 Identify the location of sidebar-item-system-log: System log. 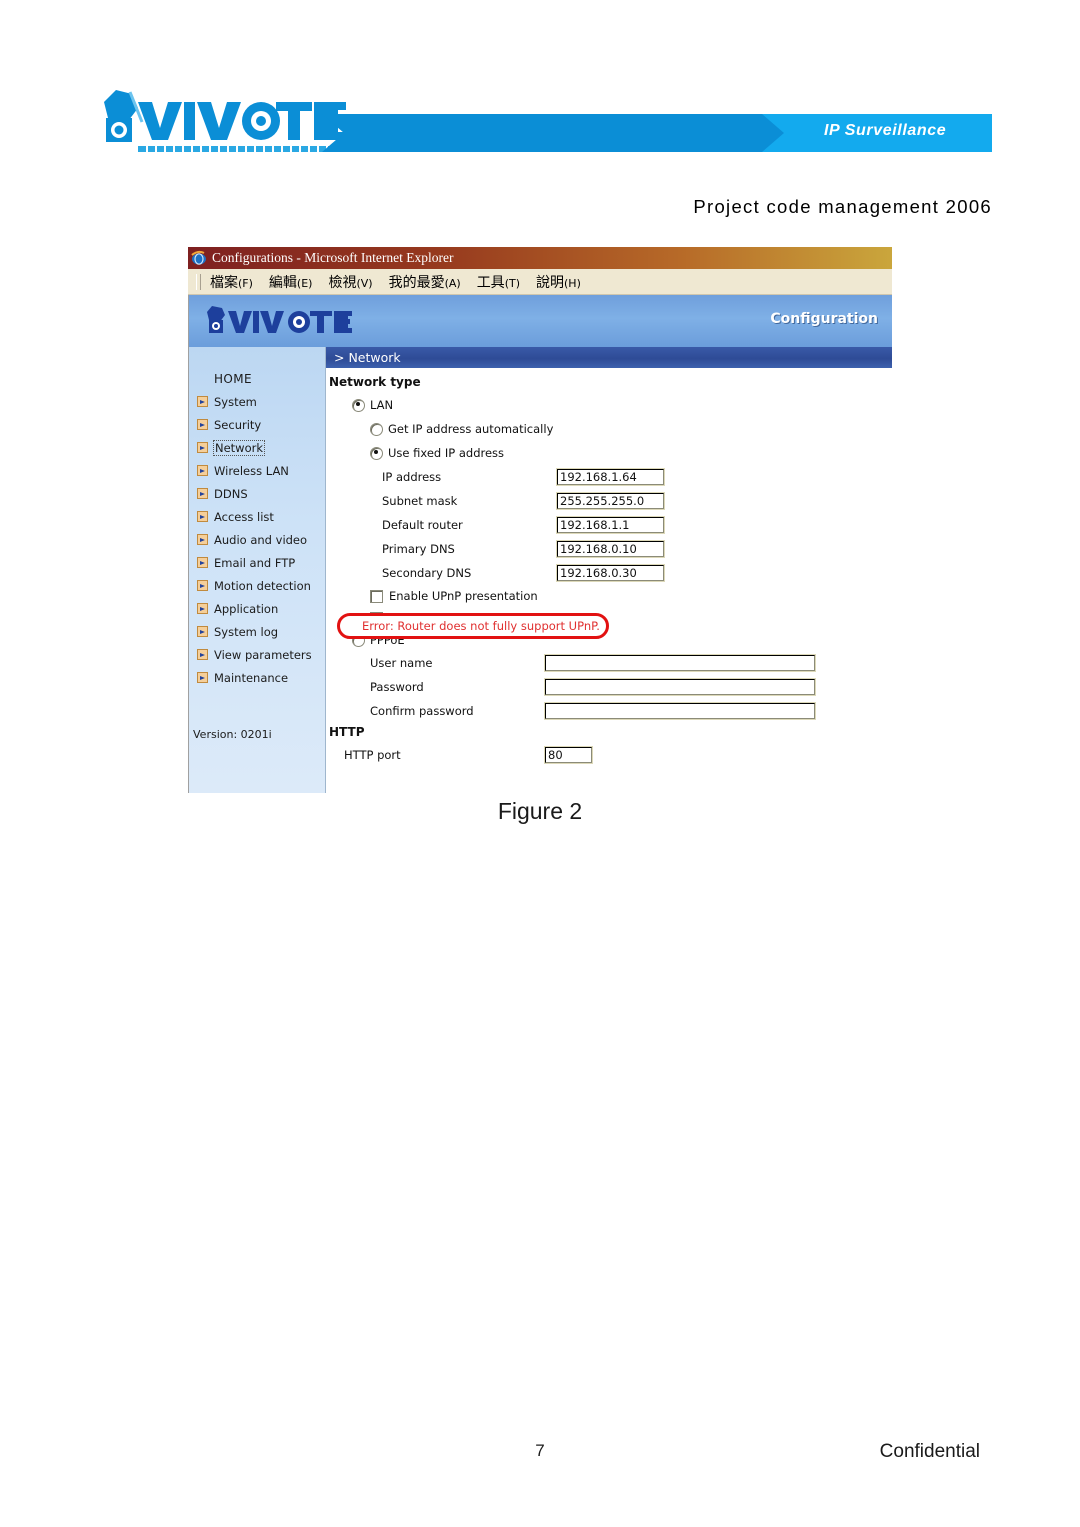
(257, 631).